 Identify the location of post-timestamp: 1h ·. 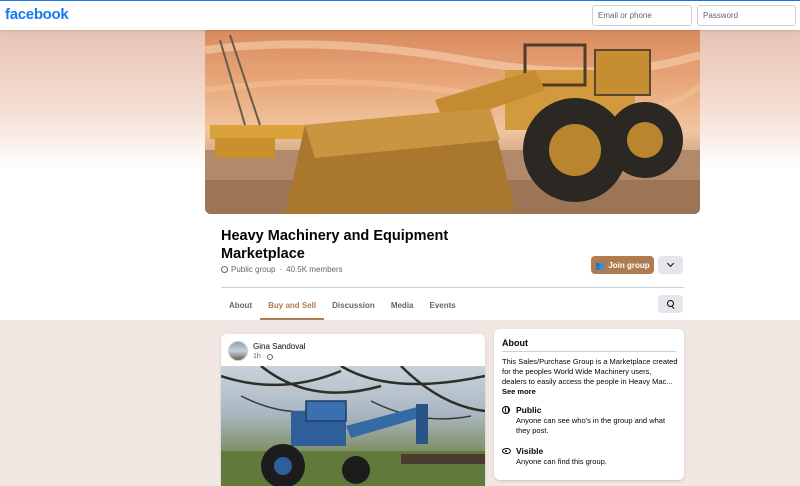
(263, 356).